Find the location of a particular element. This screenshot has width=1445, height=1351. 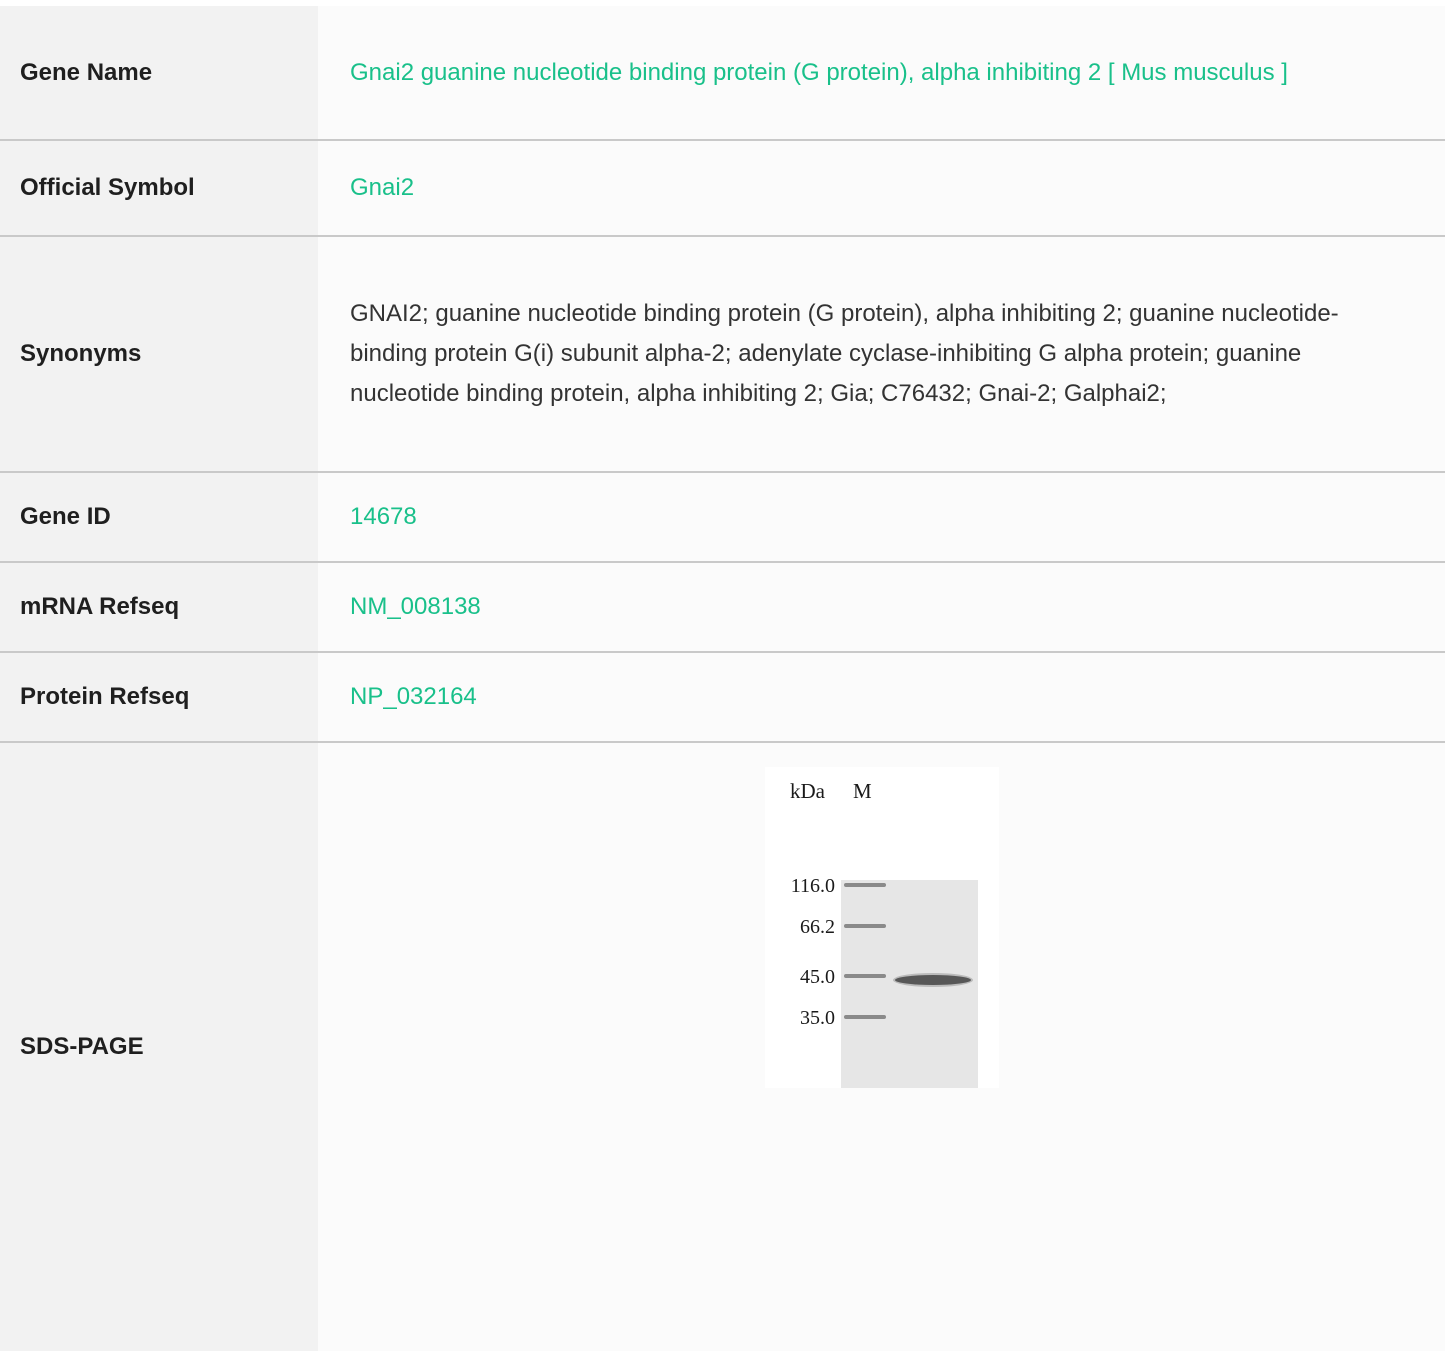

gene-id-link: 14678 is located at coordinates (383, 516).